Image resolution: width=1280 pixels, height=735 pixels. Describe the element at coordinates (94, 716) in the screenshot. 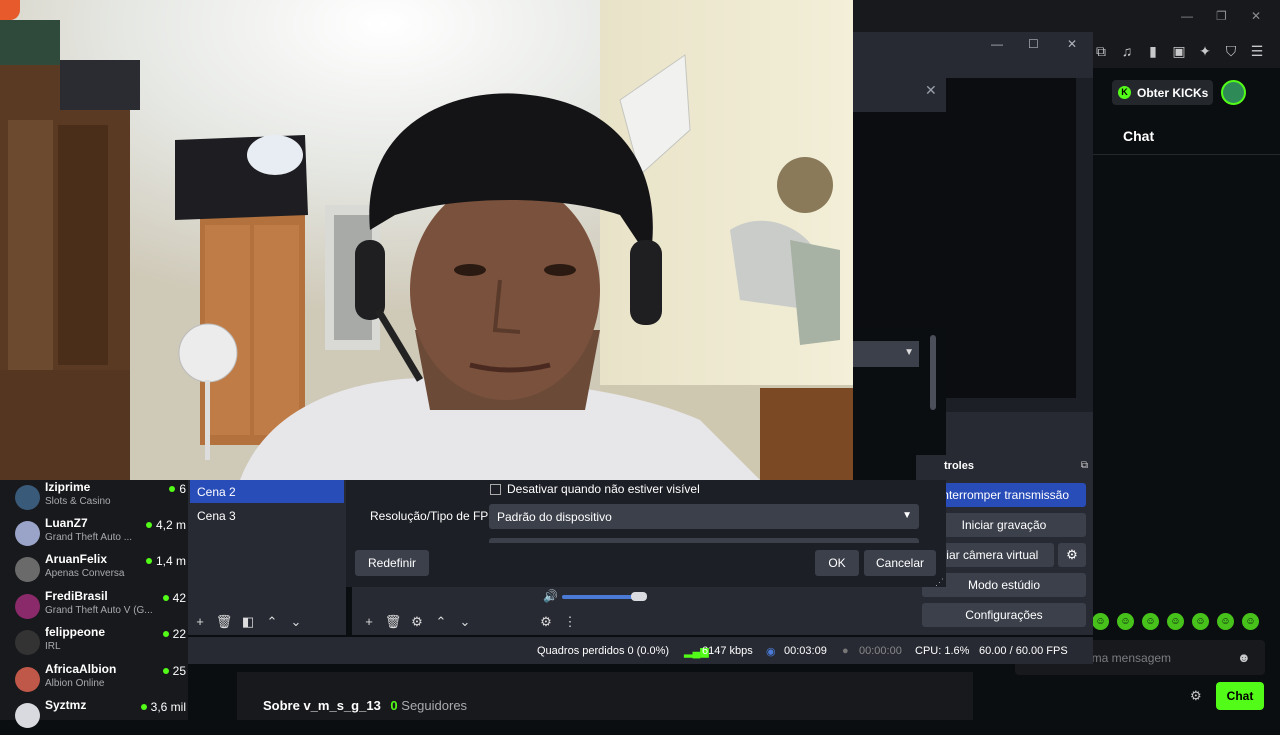

I see `sidebar-channel: Syztmz 3,6 mil` at that location.